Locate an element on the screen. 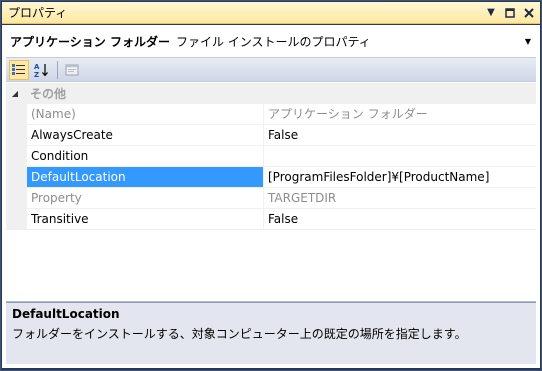 The image size is (542, 371). property-name: Transitive is located at coordinates (145, 219).